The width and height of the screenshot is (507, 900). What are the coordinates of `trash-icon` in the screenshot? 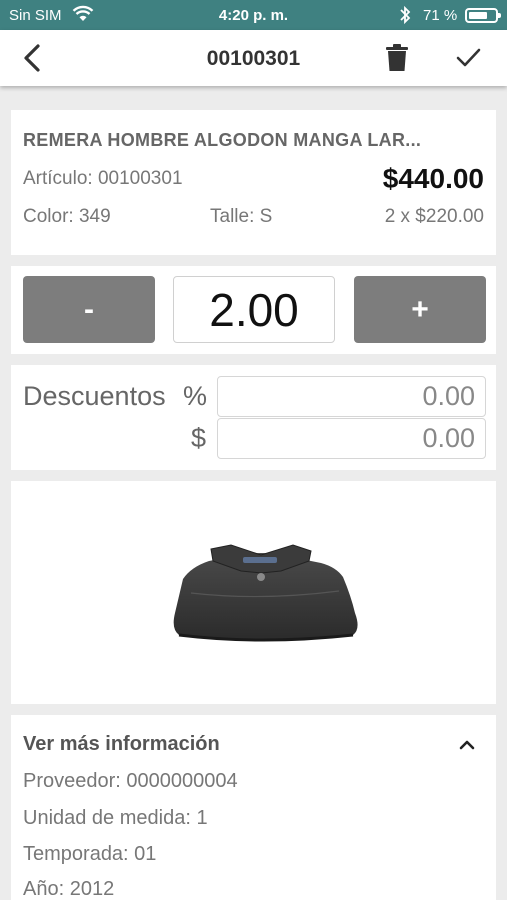 It's located at (397, 58).